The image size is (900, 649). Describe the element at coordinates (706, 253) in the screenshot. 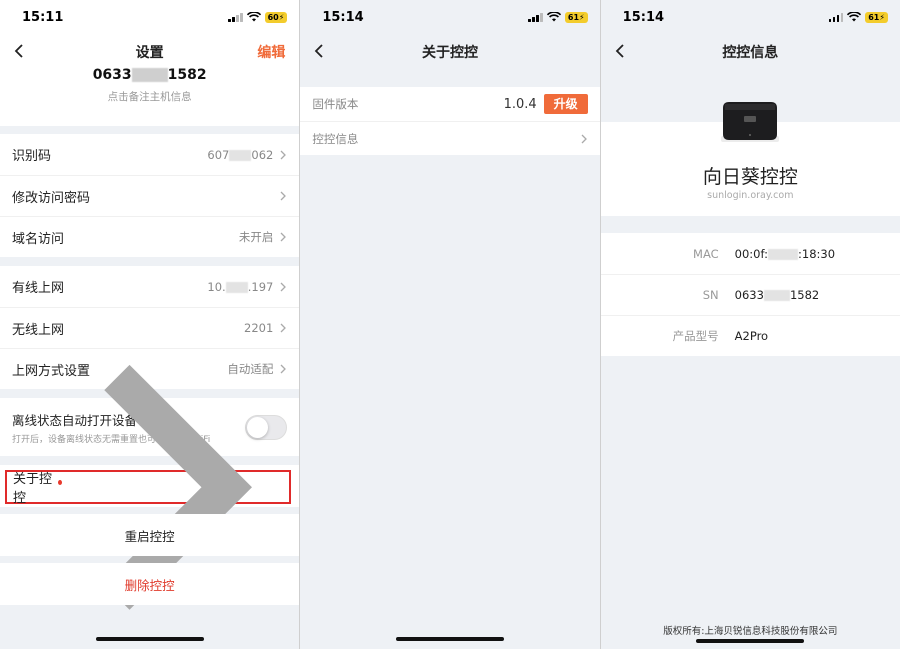

I see `info-key: MAC` at that location.